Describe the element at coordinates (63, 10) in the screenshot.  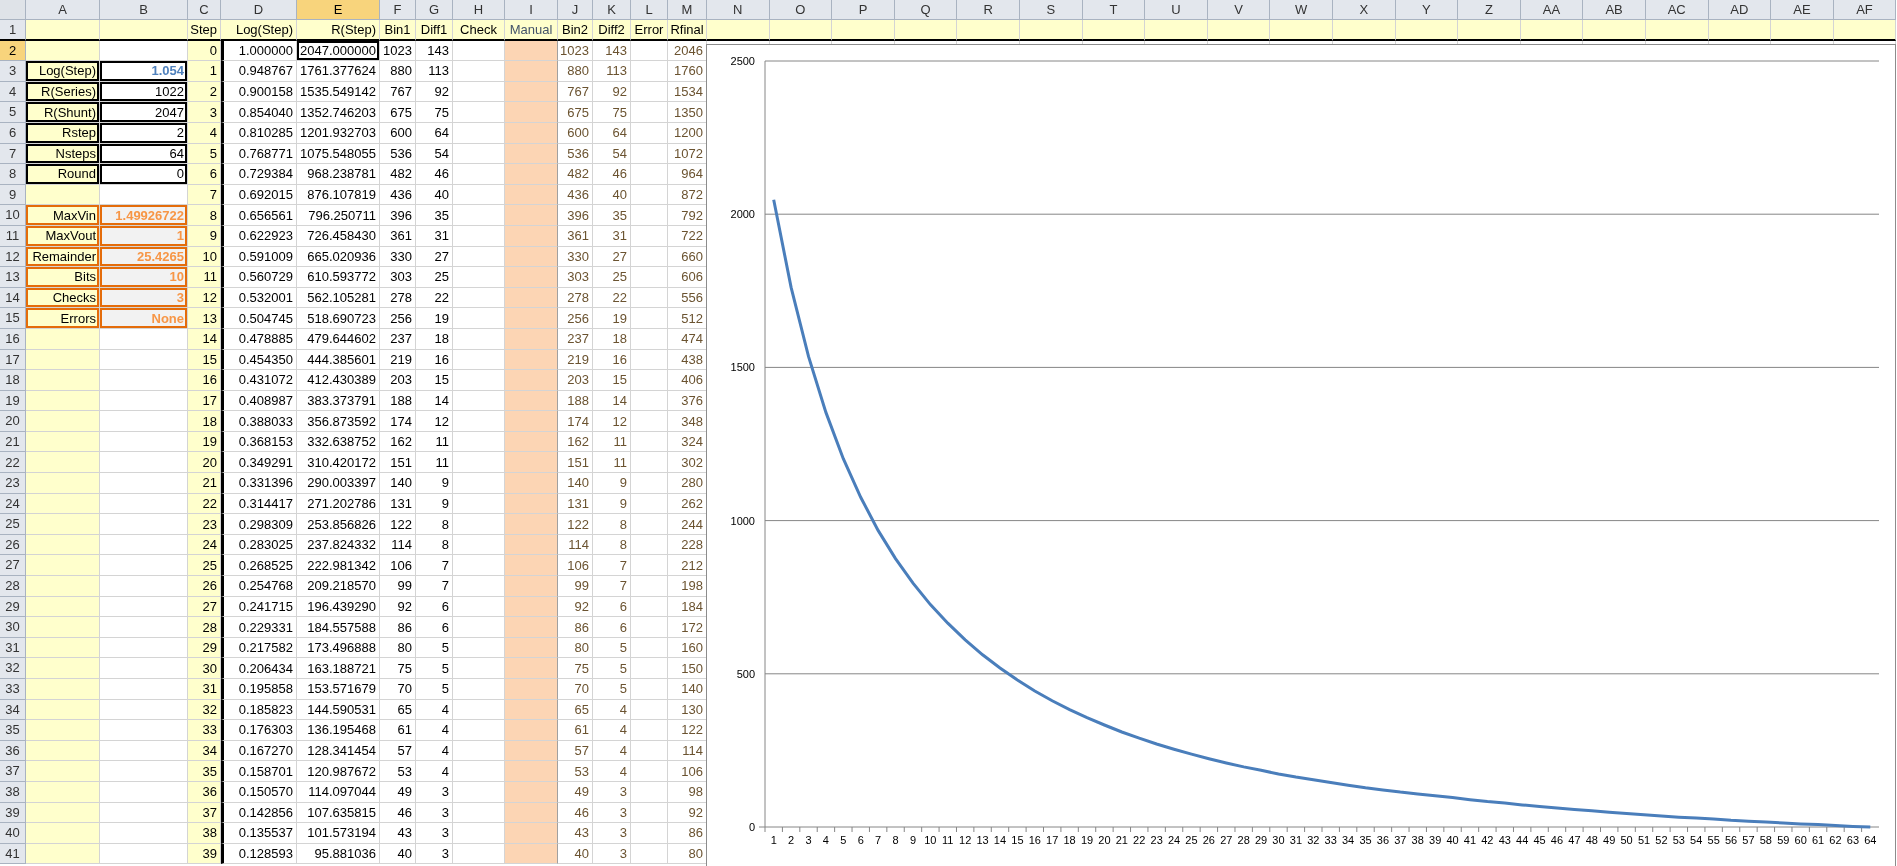
I see `column-header: A` at that location.